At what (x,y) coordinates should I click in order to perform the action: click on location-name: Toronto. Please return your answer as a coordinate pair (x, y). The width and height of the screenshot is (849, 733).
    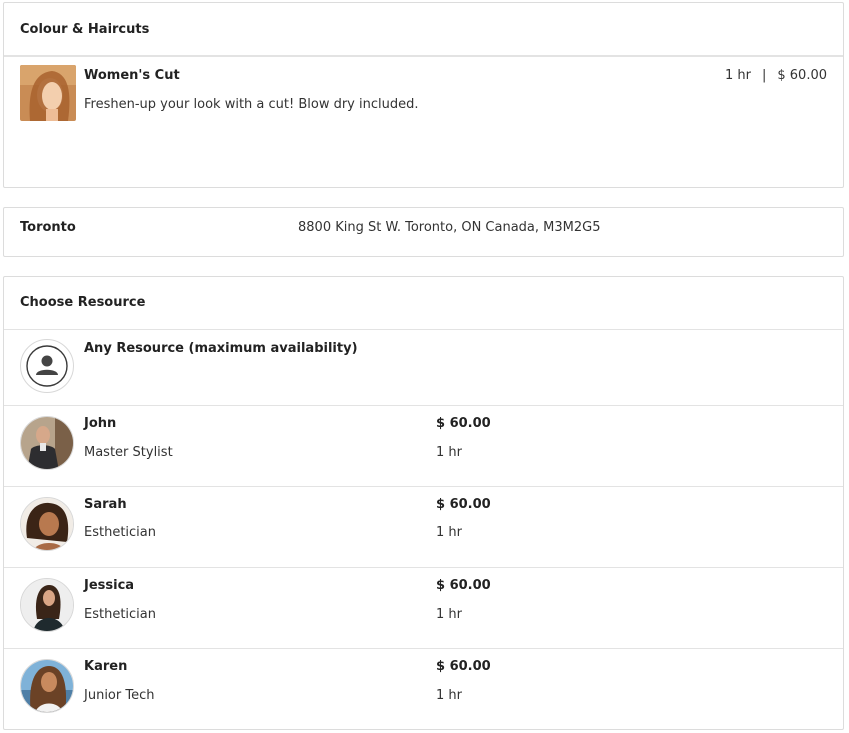
    Looking at the image, I should click on (48, 227).